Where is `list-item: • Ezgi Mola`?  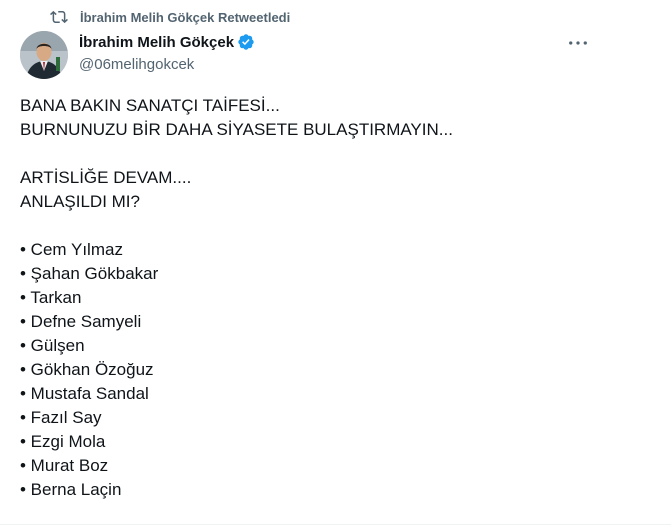 list-item: • Ezgi Mola is located at coordinates (63, 441).